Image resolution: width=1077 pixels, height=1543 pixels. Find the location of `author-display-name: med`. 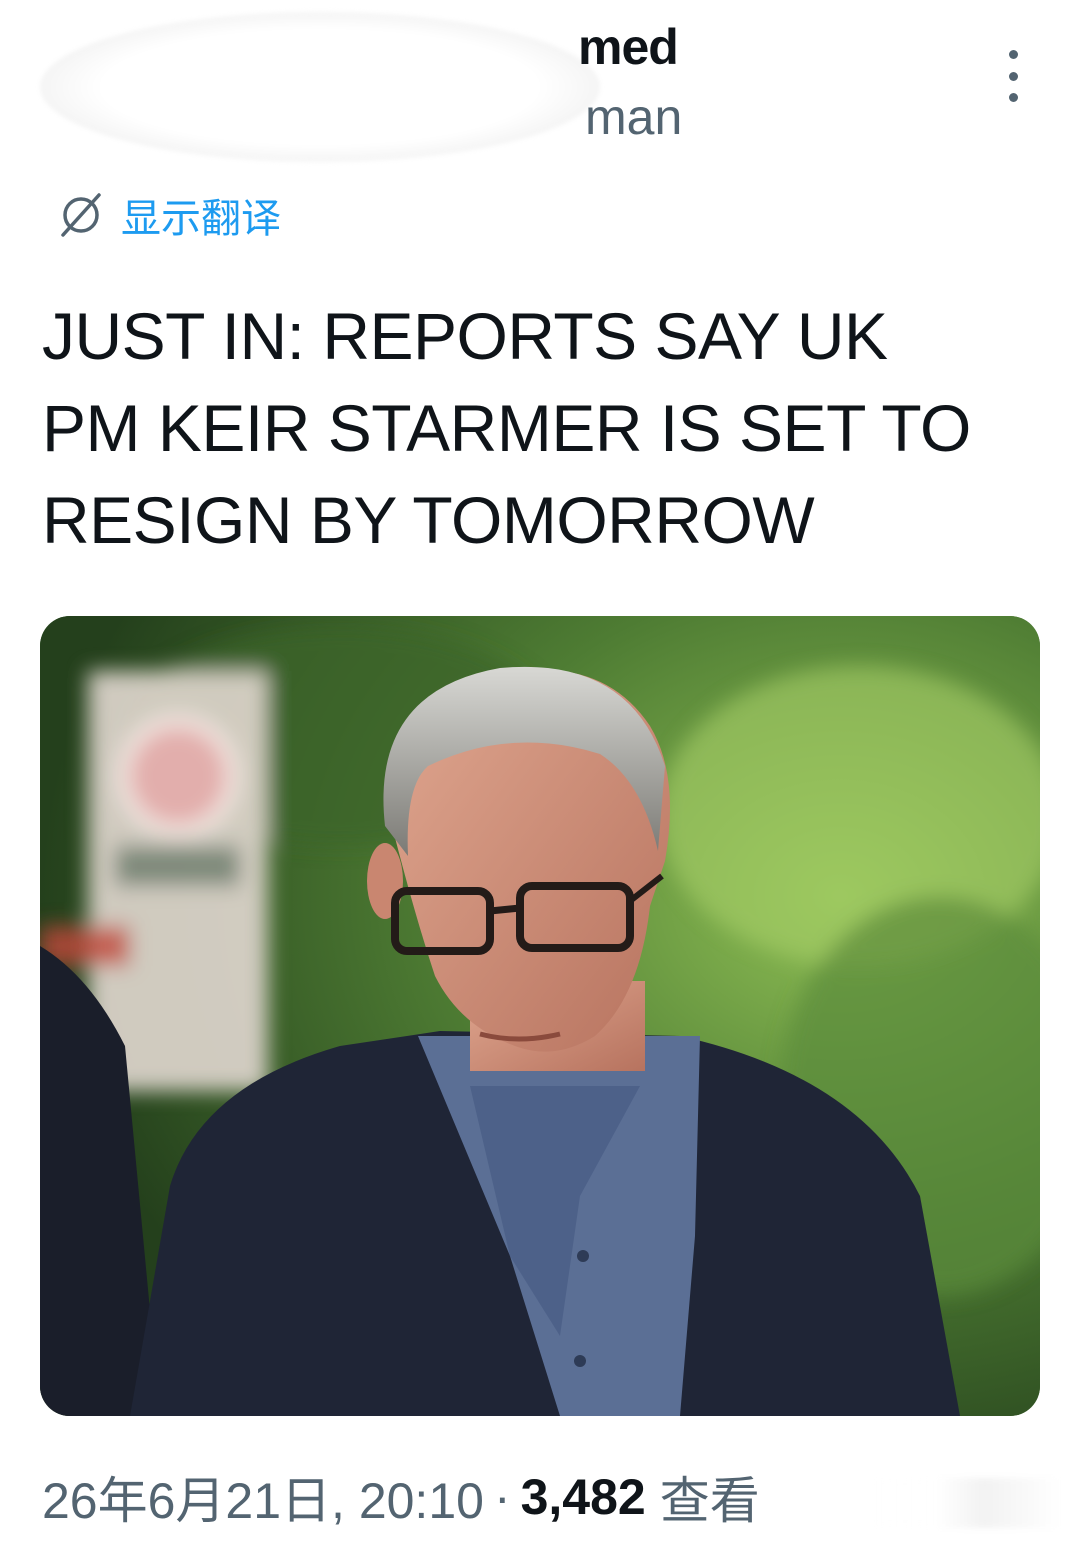

author-display-name: med is located at coordinates (628, 47).